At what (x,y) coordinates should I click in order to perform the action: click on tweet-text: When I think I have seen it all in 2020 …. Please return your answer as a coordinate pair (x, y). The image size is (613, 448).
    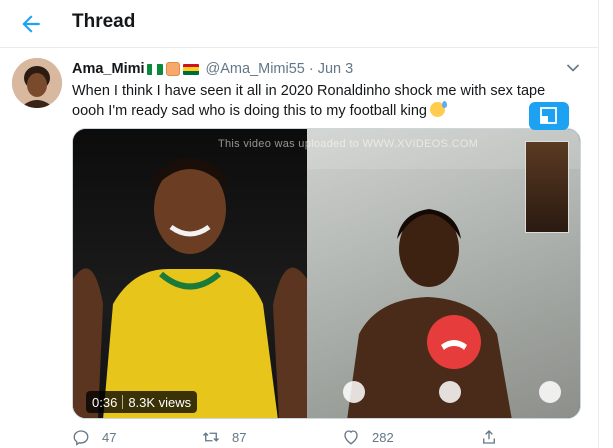
    Looking at the image, I should click on (332, 101).